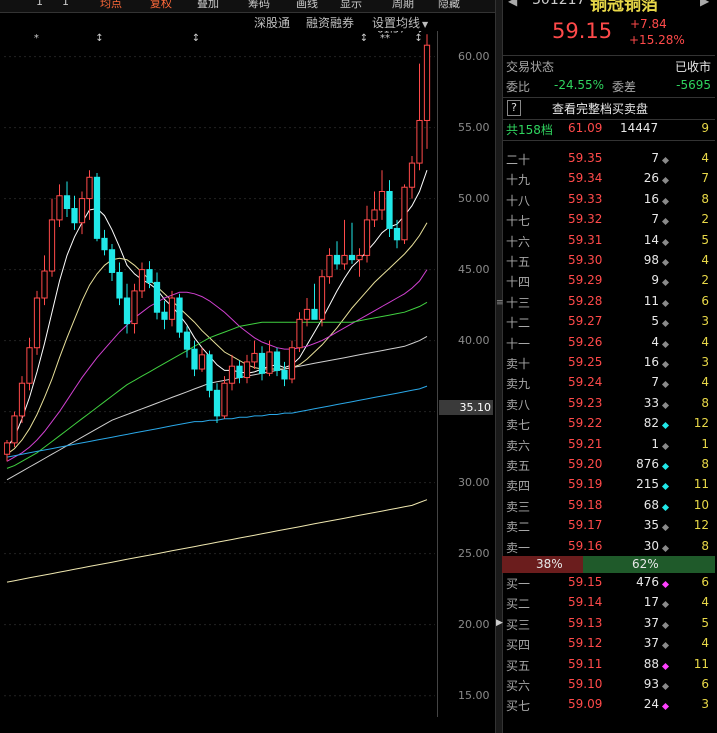  What do you see at coordinates (608, 665) in the screenshot?
I see `bid-row: 买五 59.11 88 11` at bounding box center [608, 665].